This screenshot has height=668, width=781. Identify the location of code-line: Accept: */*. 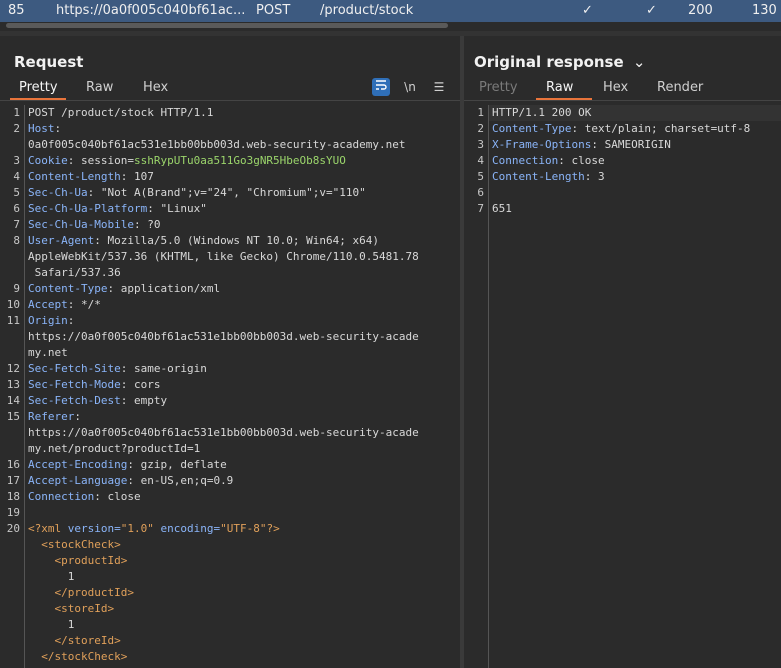
(64, 304).